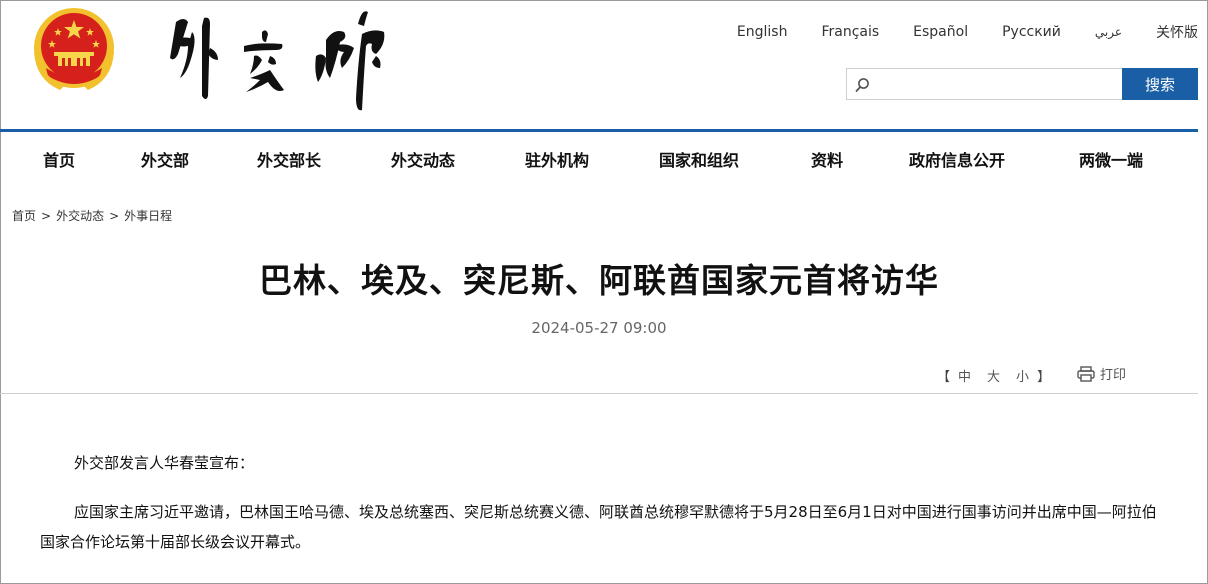  I want to click on font-size-controls: 【 中 大 小 】, so click(993, 375).